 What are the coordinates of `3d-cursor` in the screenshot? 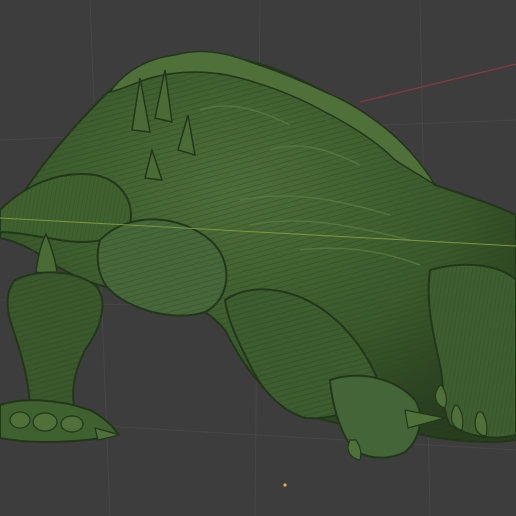 It's located at (285, 485).